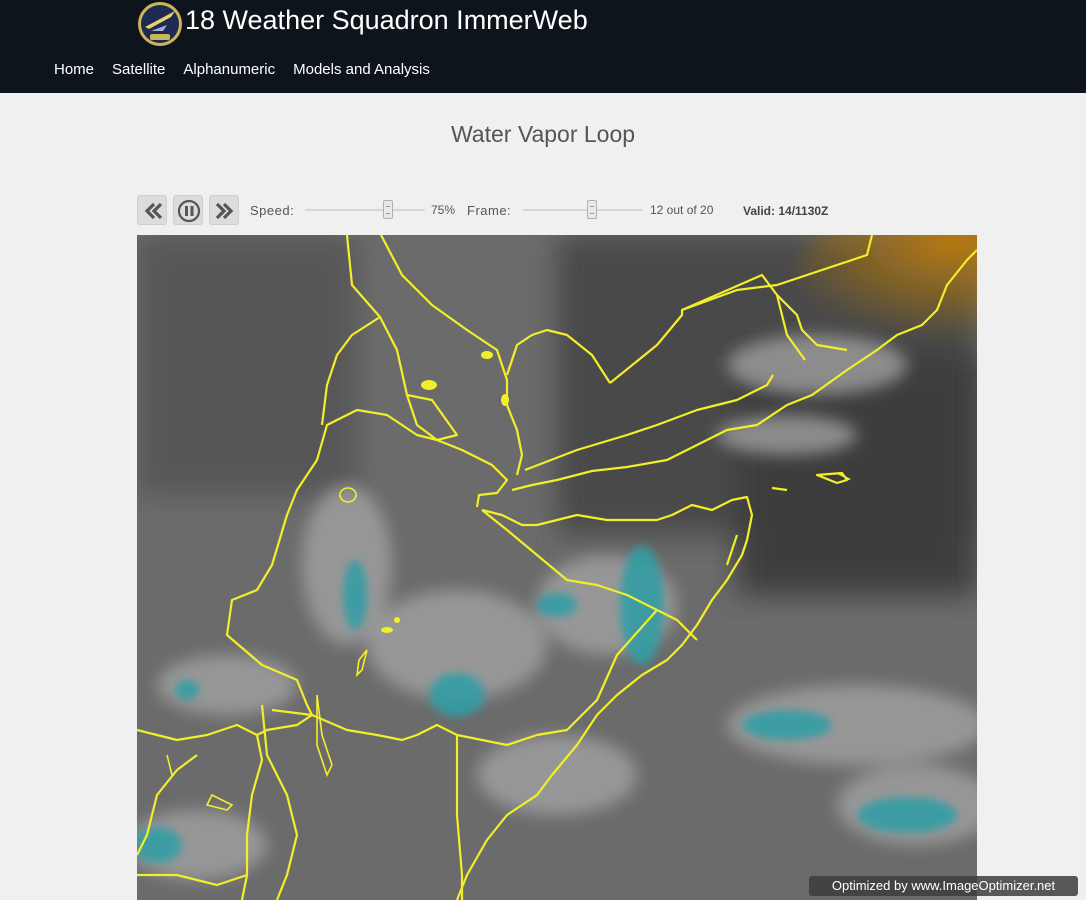 The width and height of the screenshot is (1086, 900). Describe the element at coordinates (443, 210) in the screenshot. I see `speed-value: 75%` at that location.